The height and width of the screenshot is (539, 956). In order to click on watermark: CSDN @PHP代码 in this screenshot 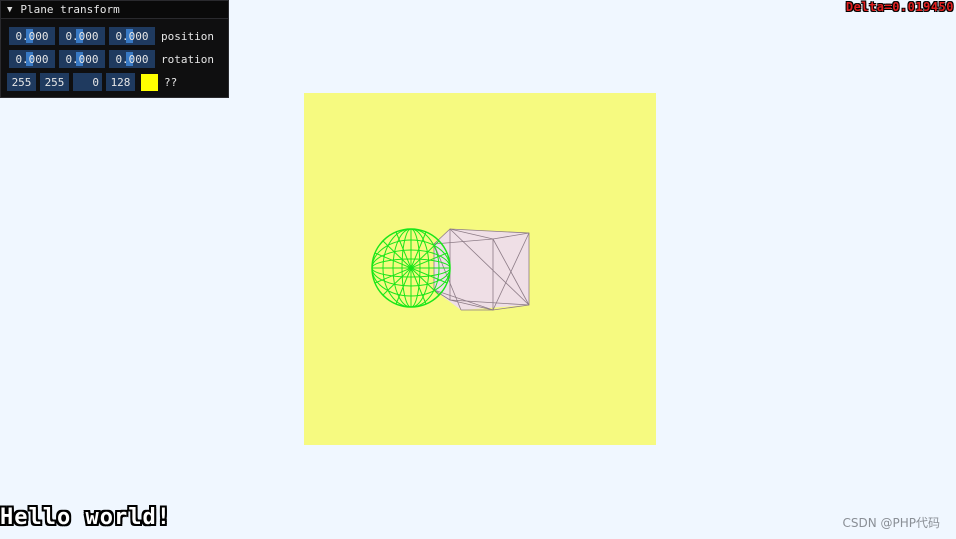, I will do `click(891, 523)`.